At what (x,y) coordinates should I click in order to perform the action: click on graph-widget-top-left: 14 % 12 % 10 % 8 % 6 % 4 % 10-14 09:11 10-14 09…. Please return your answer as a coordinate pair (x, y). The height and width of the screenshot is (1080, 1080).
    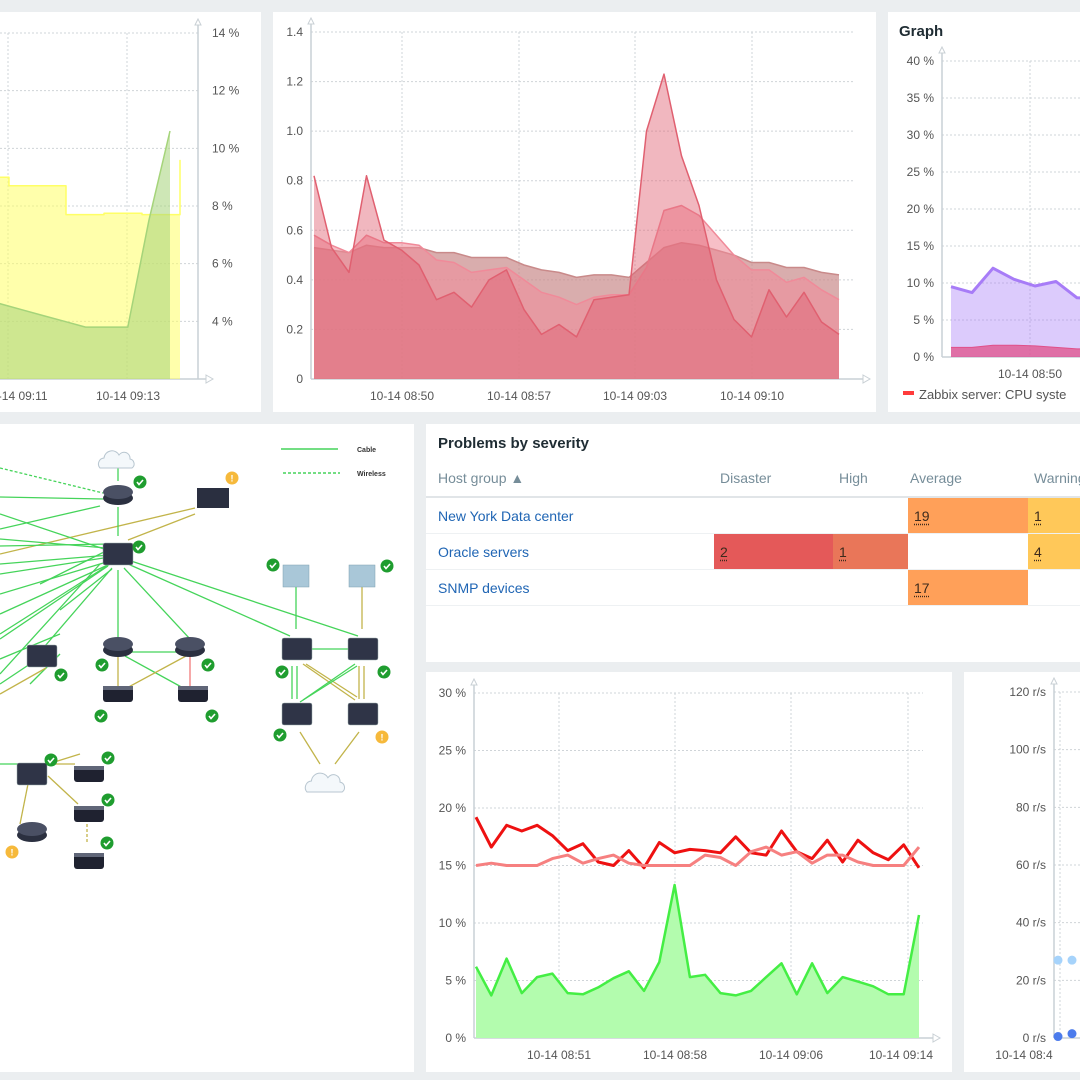
    Looking at the image, I should click on (130, 212).